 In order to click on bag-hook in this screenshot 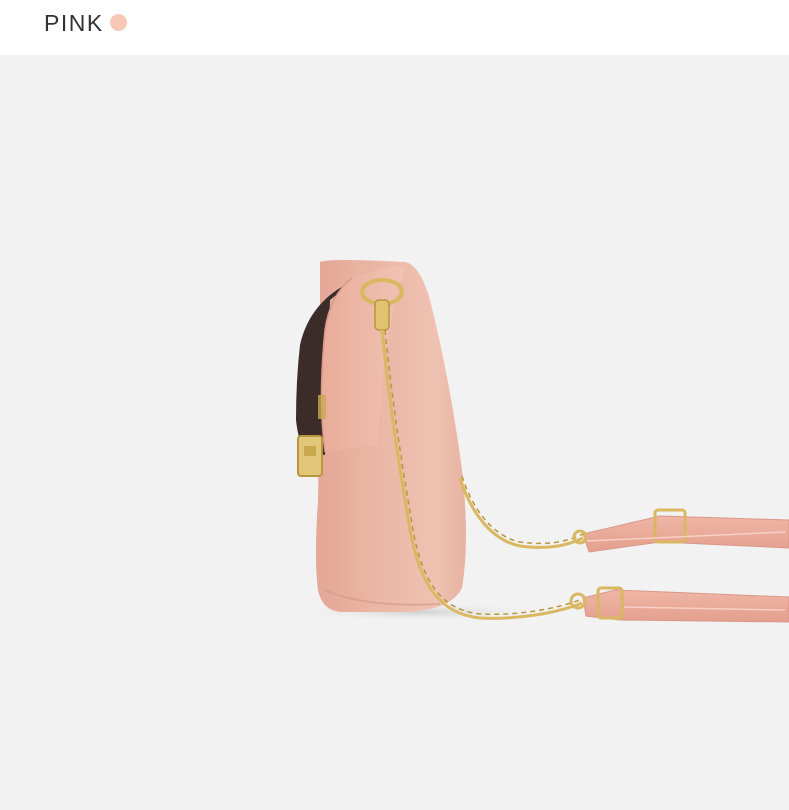, I will do `click(382, 315)`.